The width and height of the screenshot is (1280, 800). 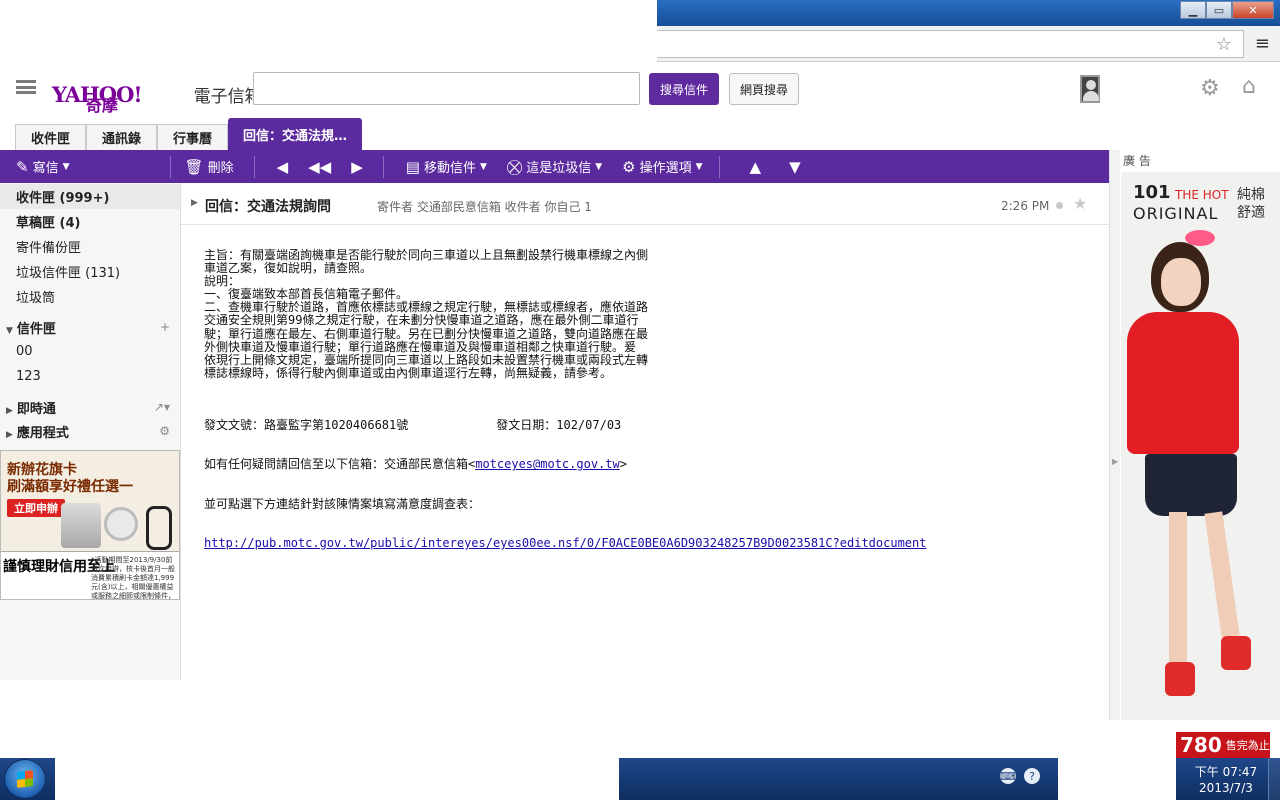 What do you see at coordinates (193, 137) in the screenshot?
I see `tab-calendar: 行事曆` at bounding box center [193, 137].